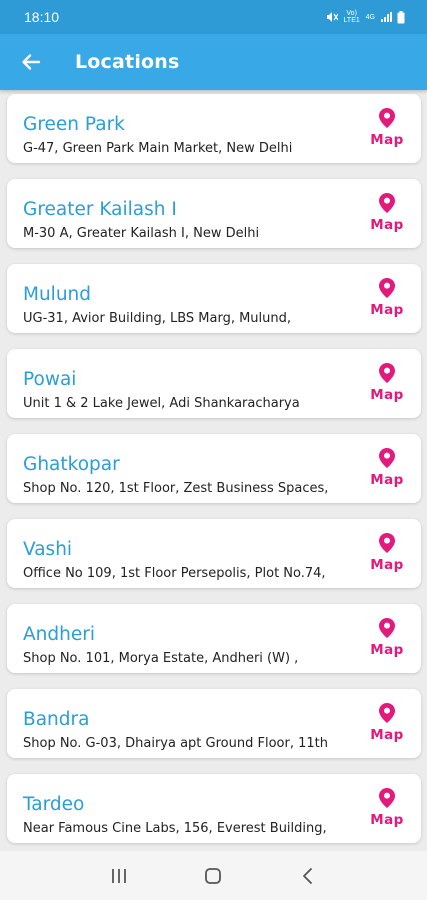 The width and height of the screenshot is (427, 900). What do you see at coordinates (401, 17) in the screenshot?
I see `battery-icon` at bounding box center [401, 17].